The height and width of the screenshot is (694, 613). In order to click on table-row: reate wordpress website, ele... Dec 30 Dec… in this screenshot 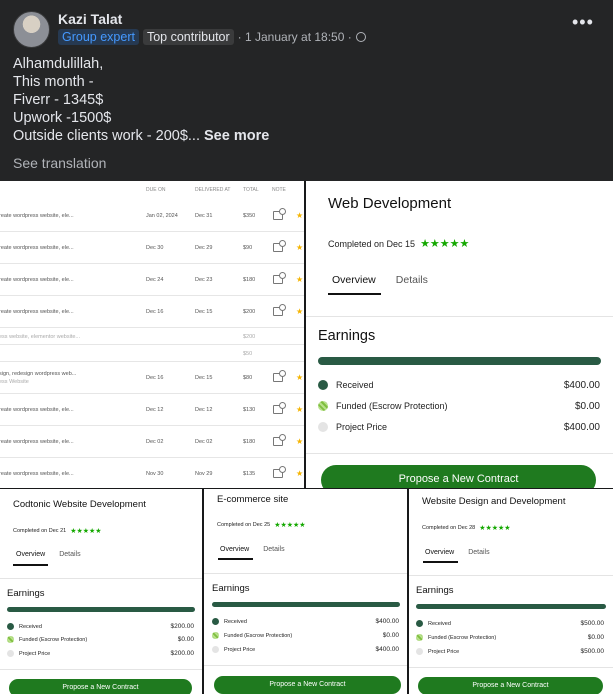, I will do `click(152, 248)`.